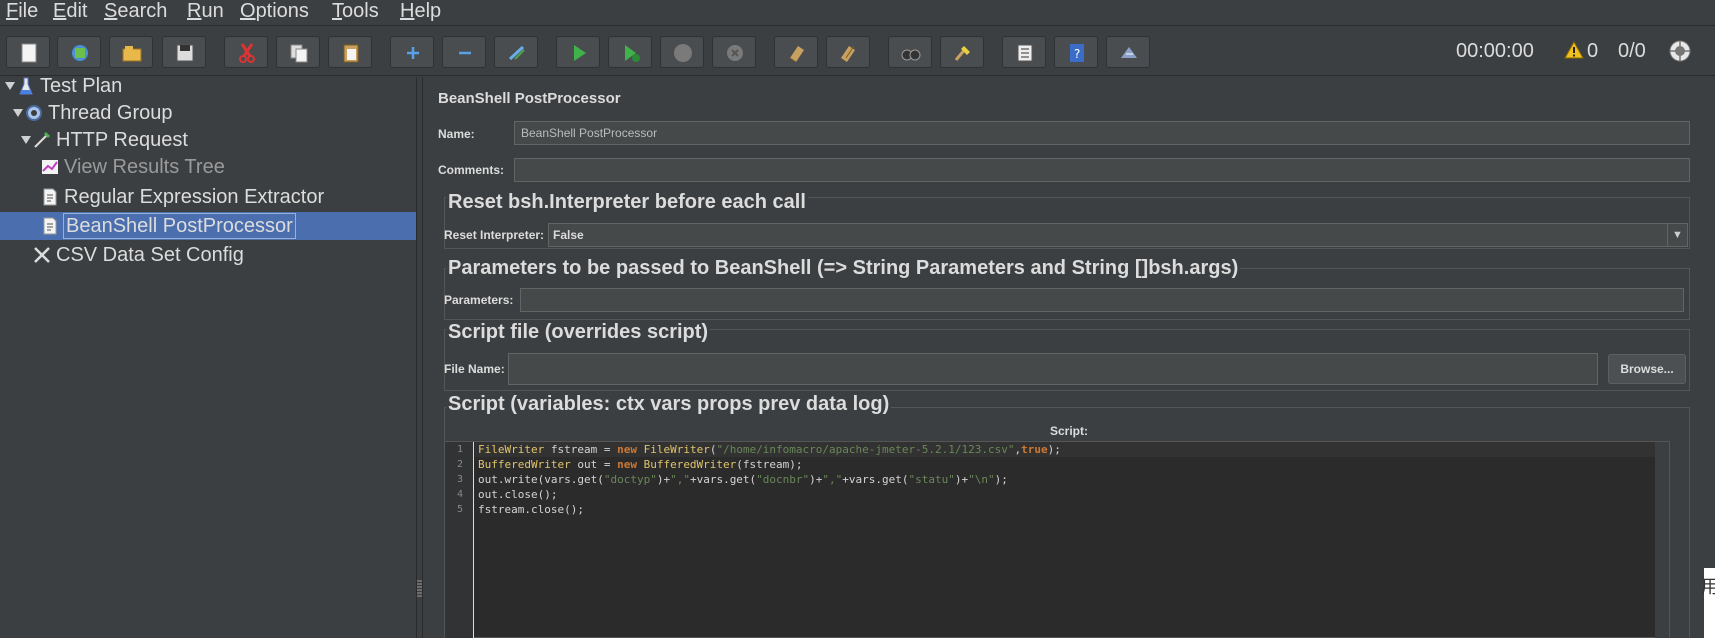  I want to click on shutdown-icon, so click(735, 53).